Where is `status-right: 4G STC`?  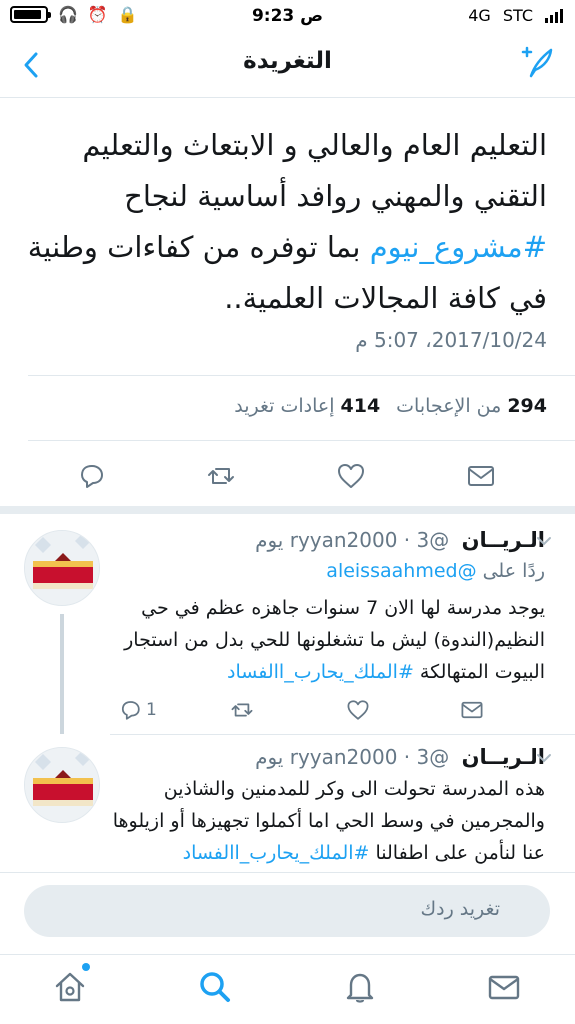
status-right: 4G STC is located at coordinates (515, 15).